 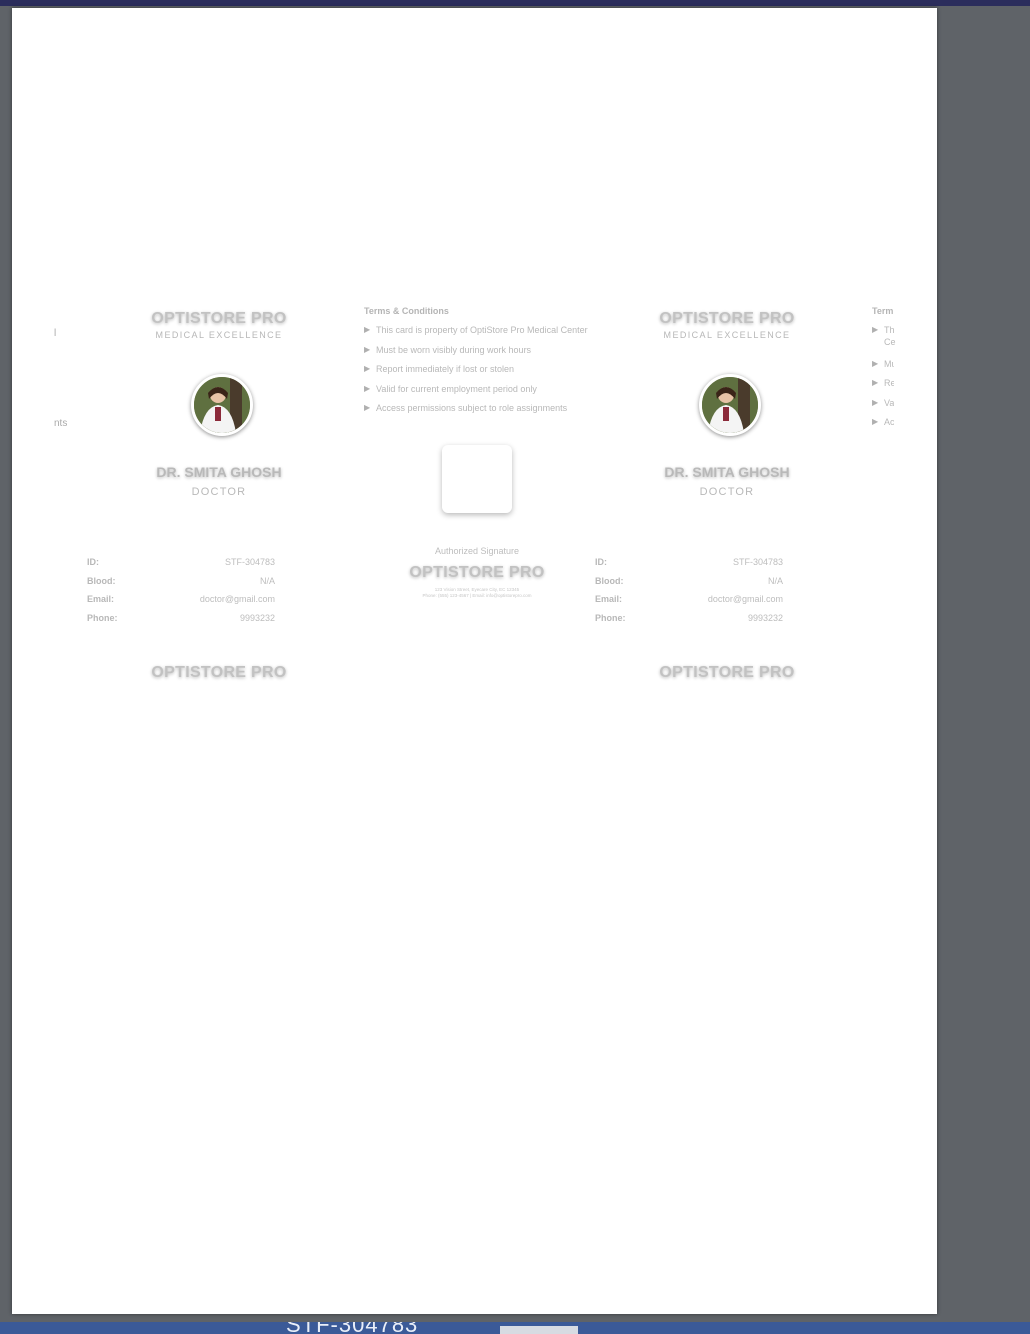 I want to click on signature-box, so click(x=477, y=479).